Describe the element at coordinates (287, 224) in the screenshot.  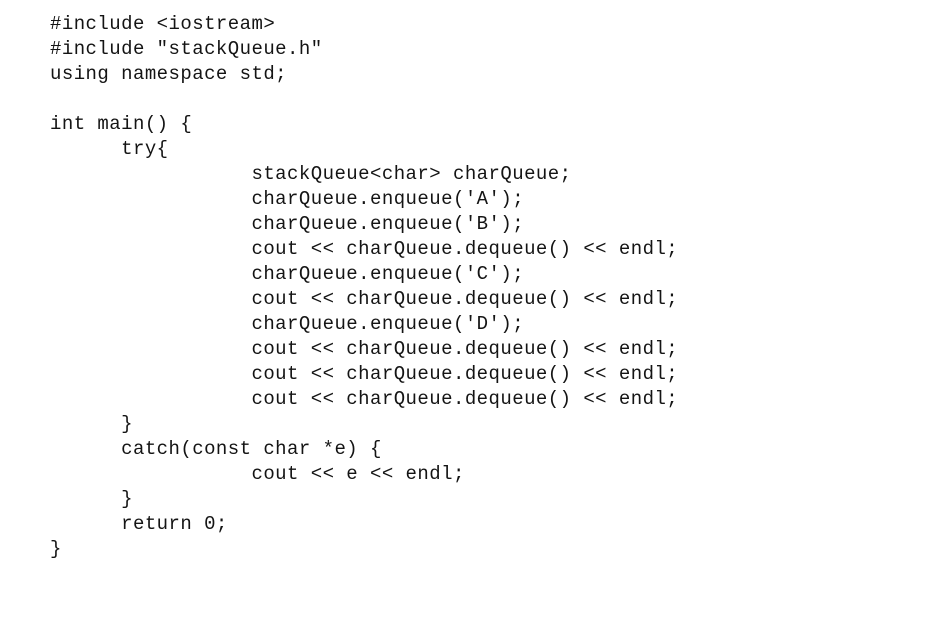
I see `code-line: charQueue.enqueue('B');` at that location.